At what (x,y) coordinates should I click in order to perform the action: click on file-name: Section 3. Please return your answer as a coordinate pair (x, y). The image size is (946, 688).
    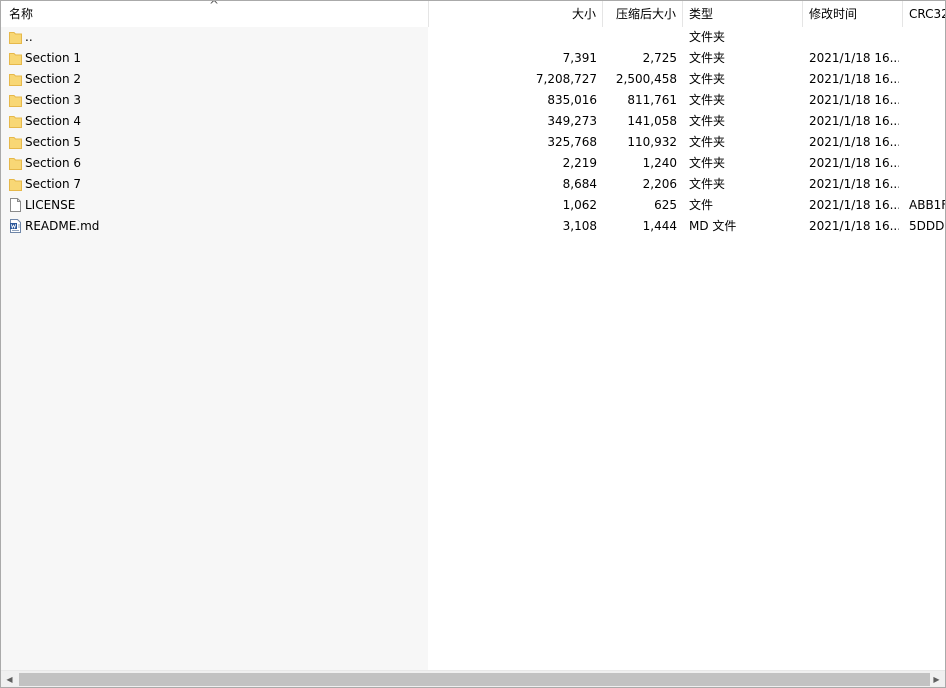
    Looking at the image, I should click on (53, 100).